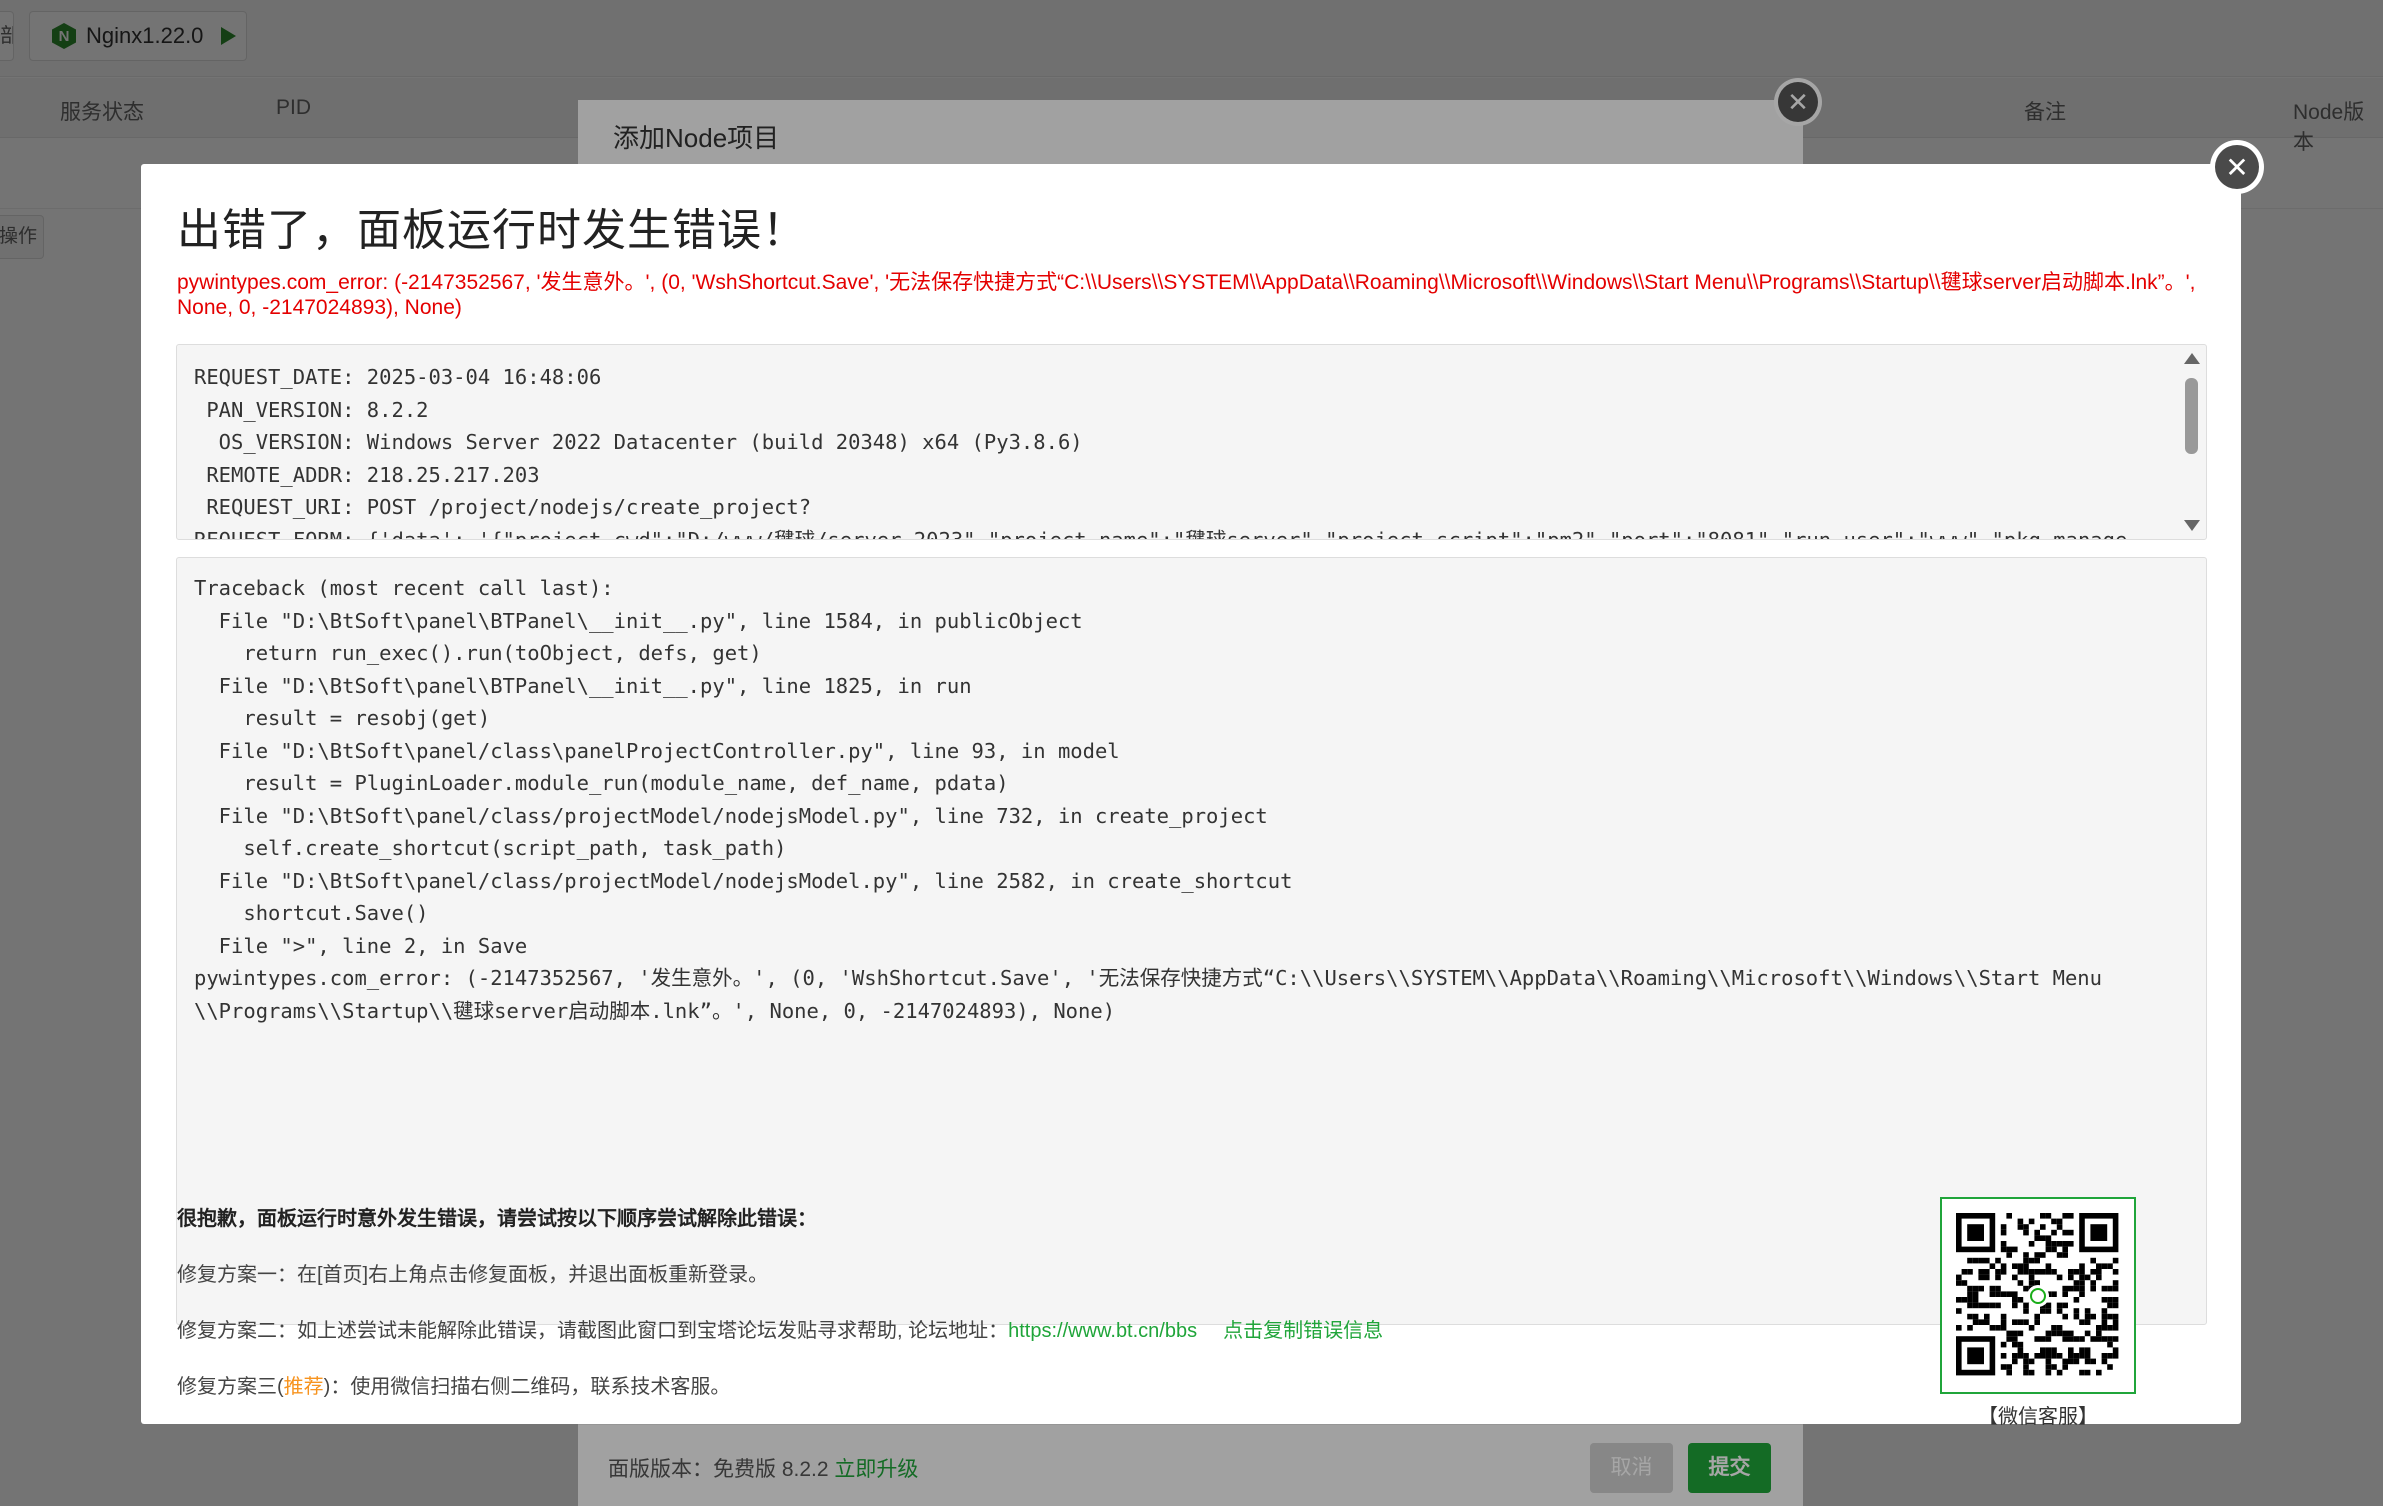  Describe the element at coordinates (2191, 416) in the screenshot. I see `scrollbar-thumb` at that location.